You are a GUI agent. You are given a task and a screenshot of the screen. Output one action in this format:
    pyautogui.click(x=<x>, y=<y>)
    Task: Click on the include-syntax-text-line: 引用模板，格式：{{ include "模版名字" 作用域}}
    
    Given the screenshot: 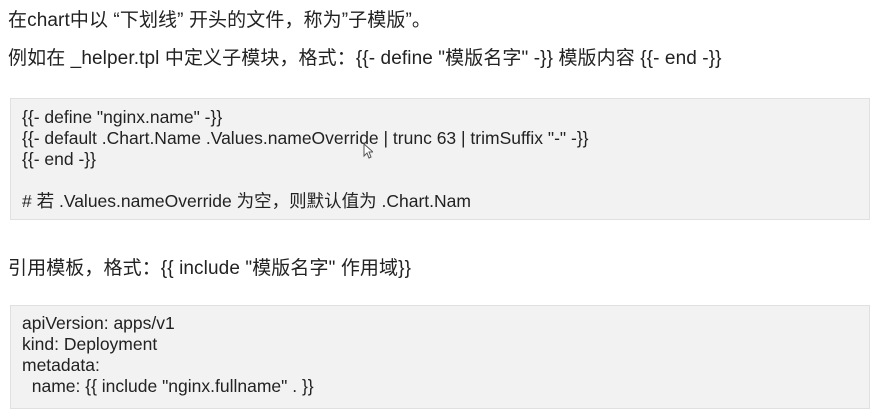 What is the action you would take?
    pyautogui.click(x=210, y=268)
    